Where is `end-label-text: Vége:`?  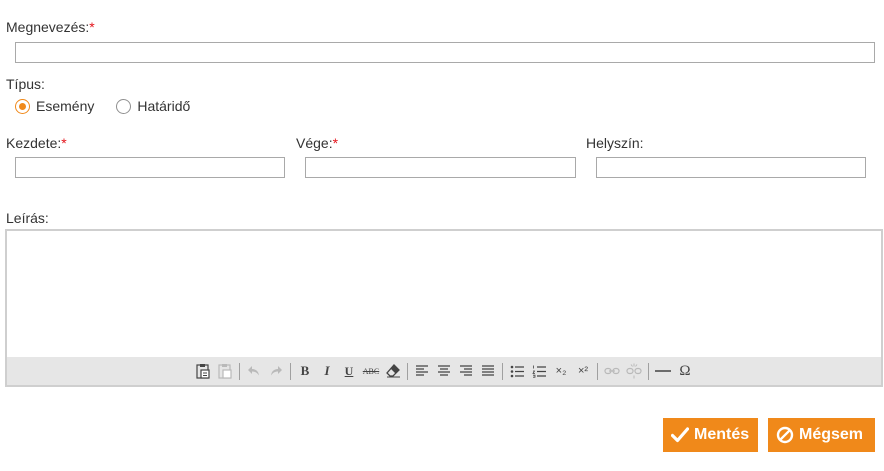
end-label-text: Vége: is located at coordinates (314, 143).